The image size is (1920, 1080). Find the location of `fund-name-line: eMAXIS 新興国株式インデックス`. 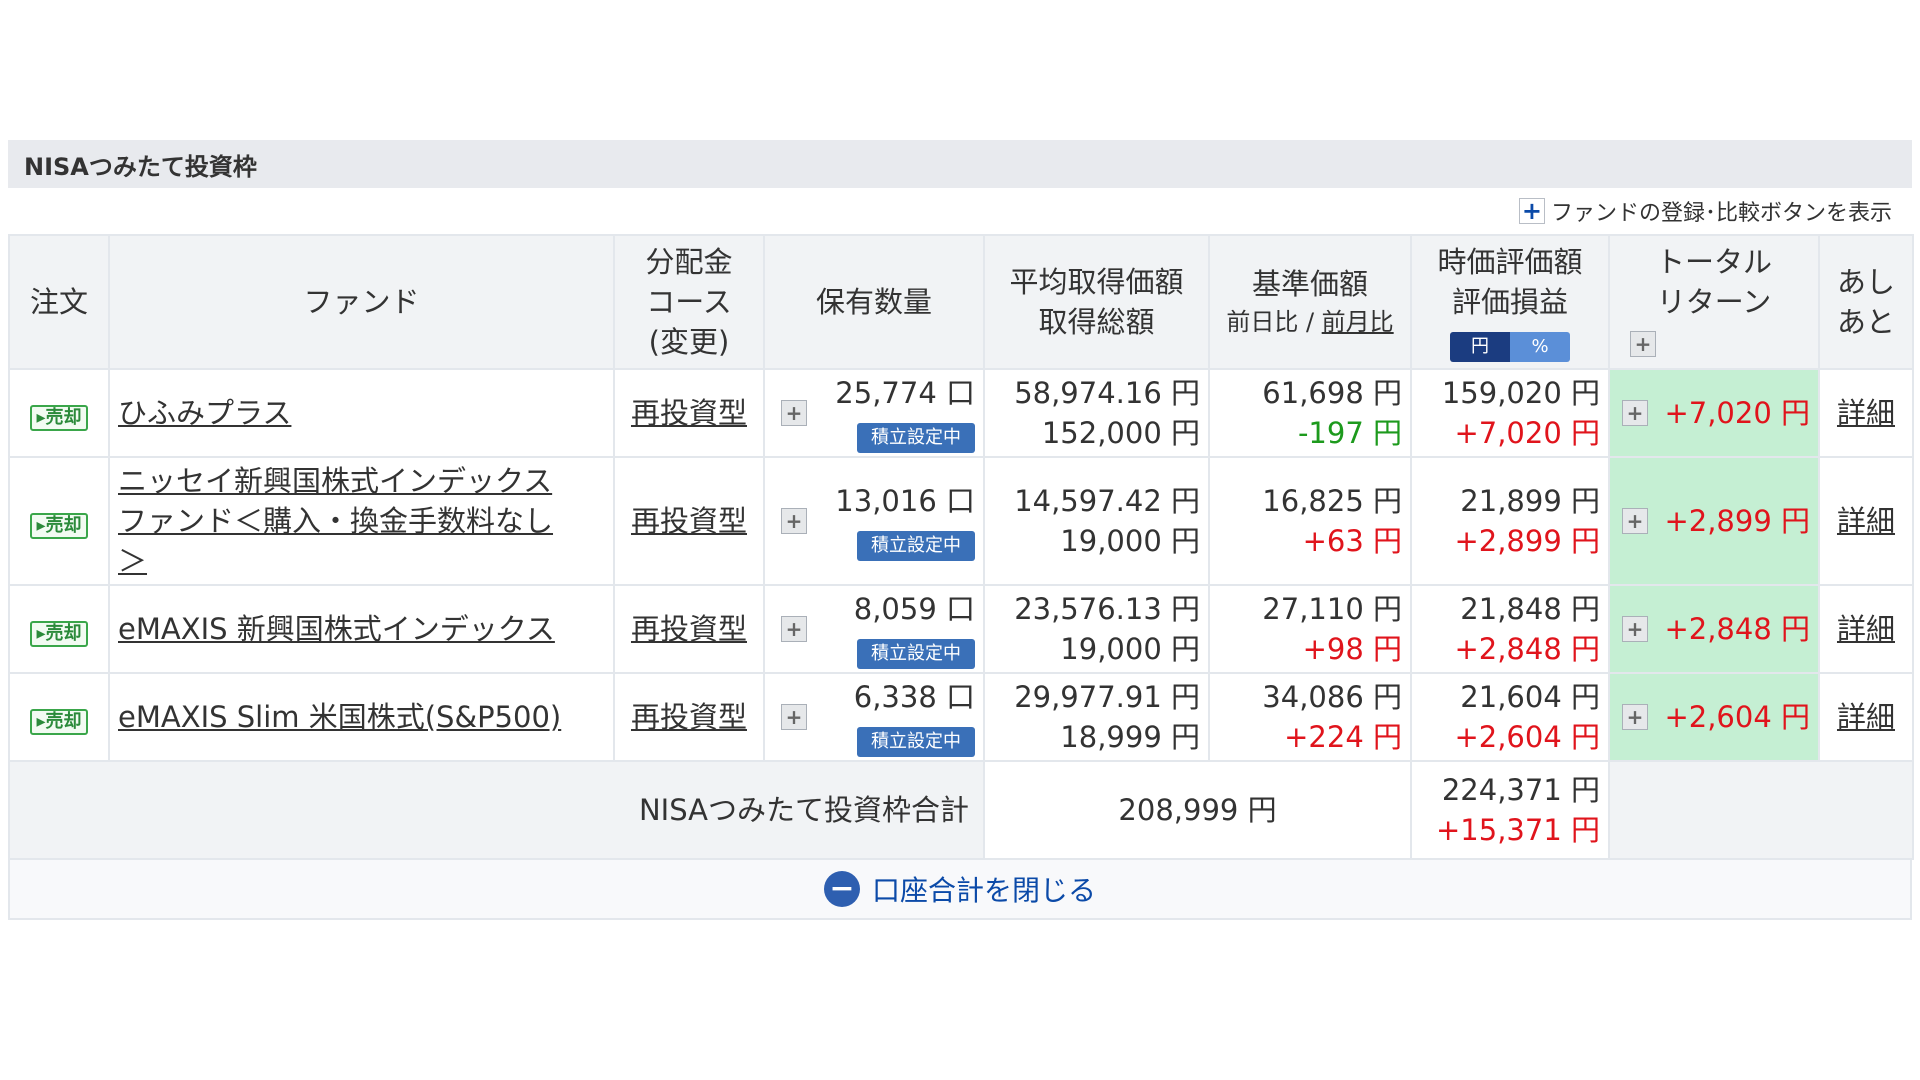

fund-name-line: eMAXIS 新興国株式インデックス is located at coordinates (361, 629).